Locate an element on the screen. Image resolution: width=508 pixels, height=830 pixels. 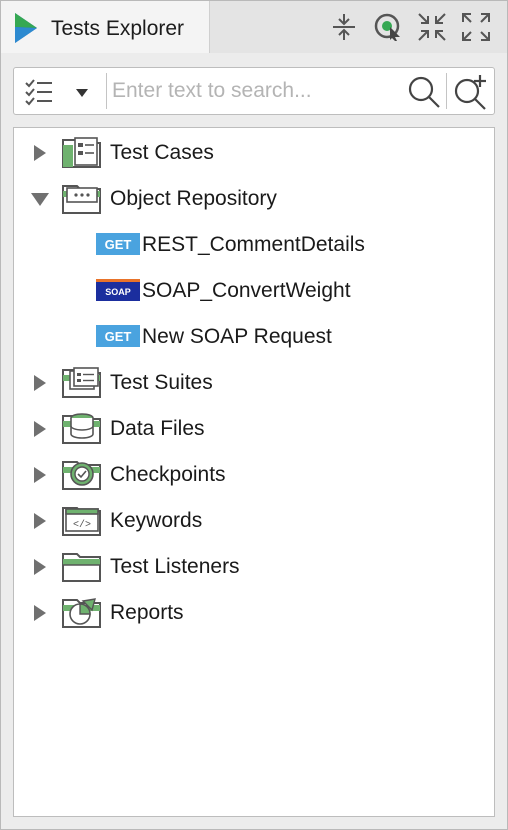
keywords-folder-icon: </> is located at coordinates (81, 521).